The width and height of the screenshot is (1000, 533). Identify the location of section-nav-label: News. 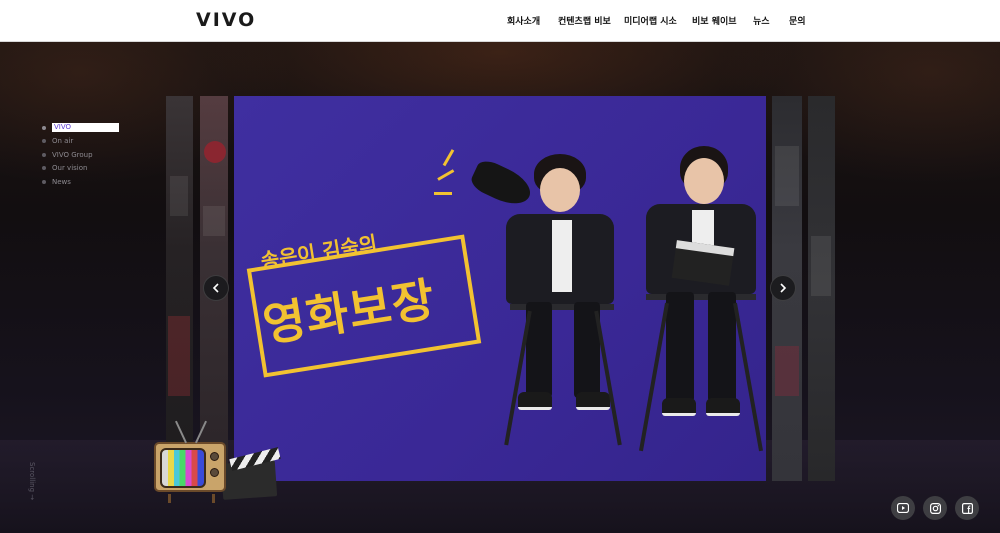
(61, 181).